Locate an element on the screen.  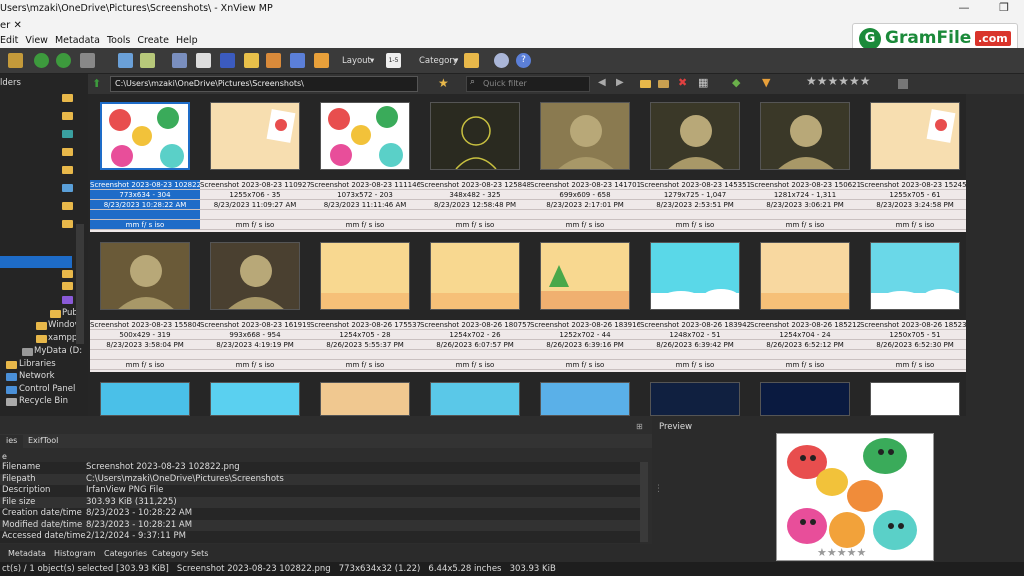
sidebar-item-recycle-bin: Recycle Bin is located at coordinates (50, 402).